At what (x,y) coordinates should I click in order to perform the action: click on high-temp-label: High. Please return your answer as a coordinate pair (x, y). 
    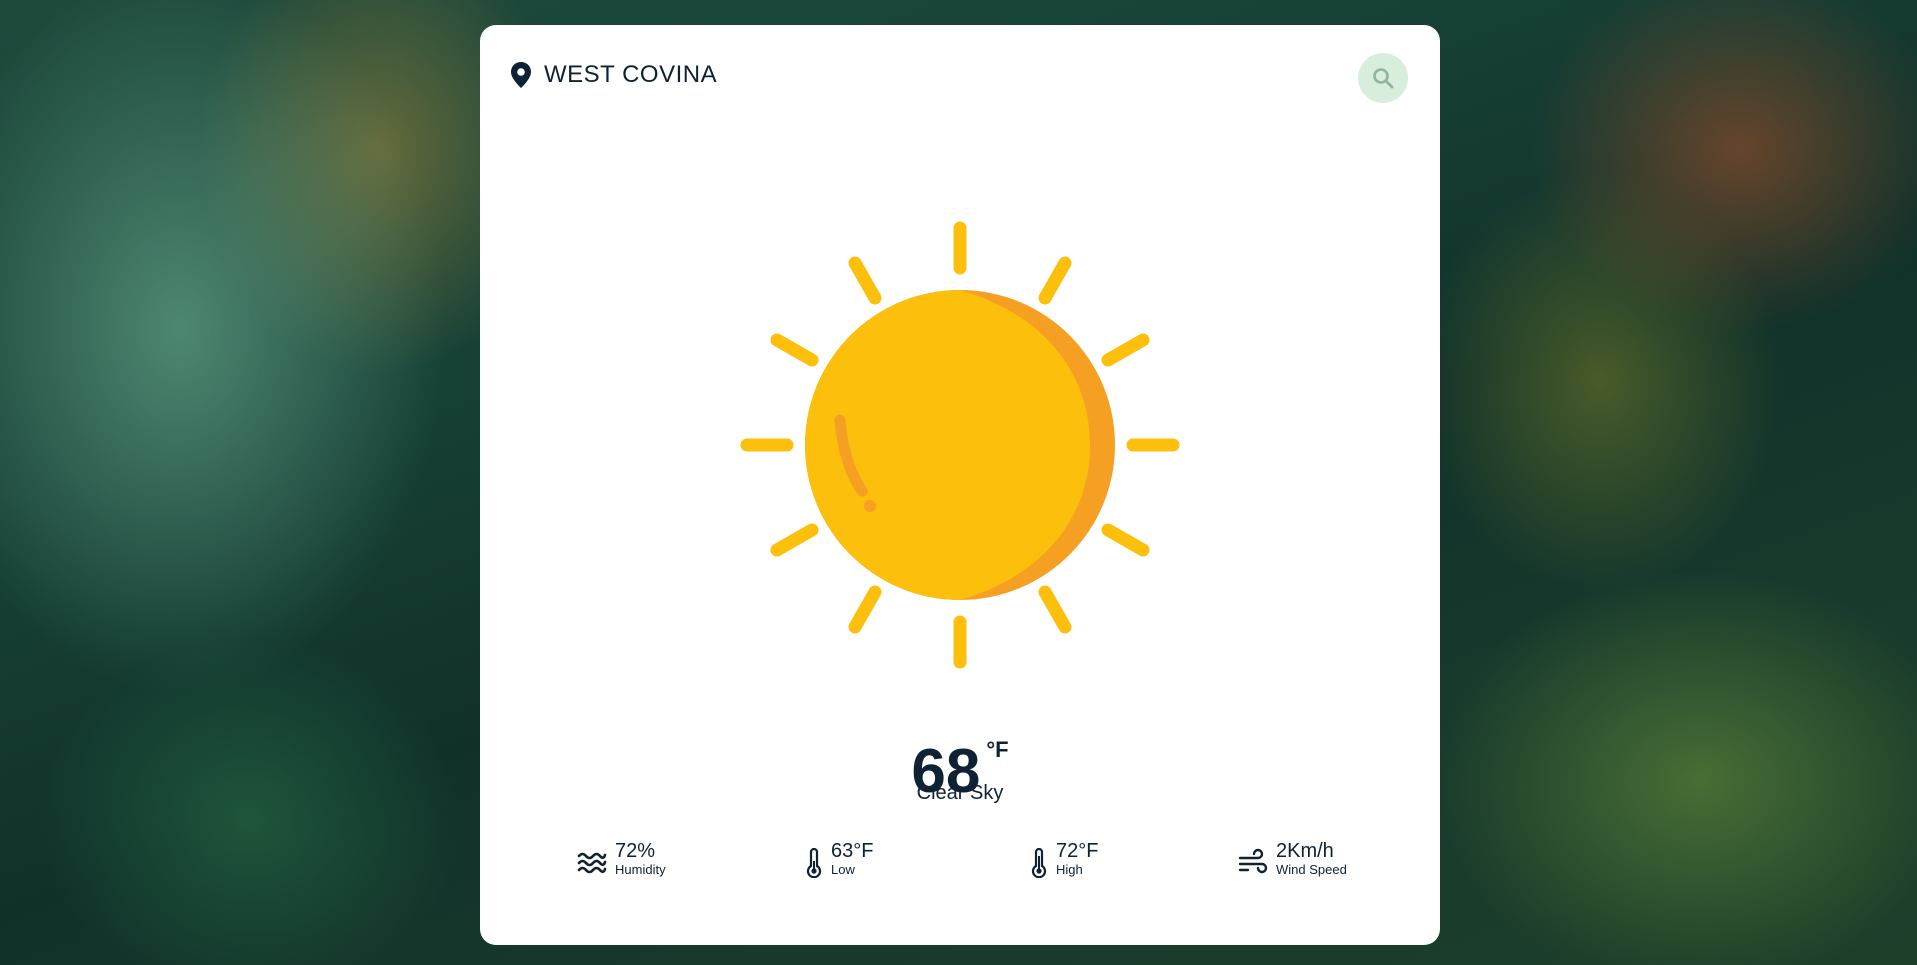
    Looking at the image, I should click on (1069, 869).